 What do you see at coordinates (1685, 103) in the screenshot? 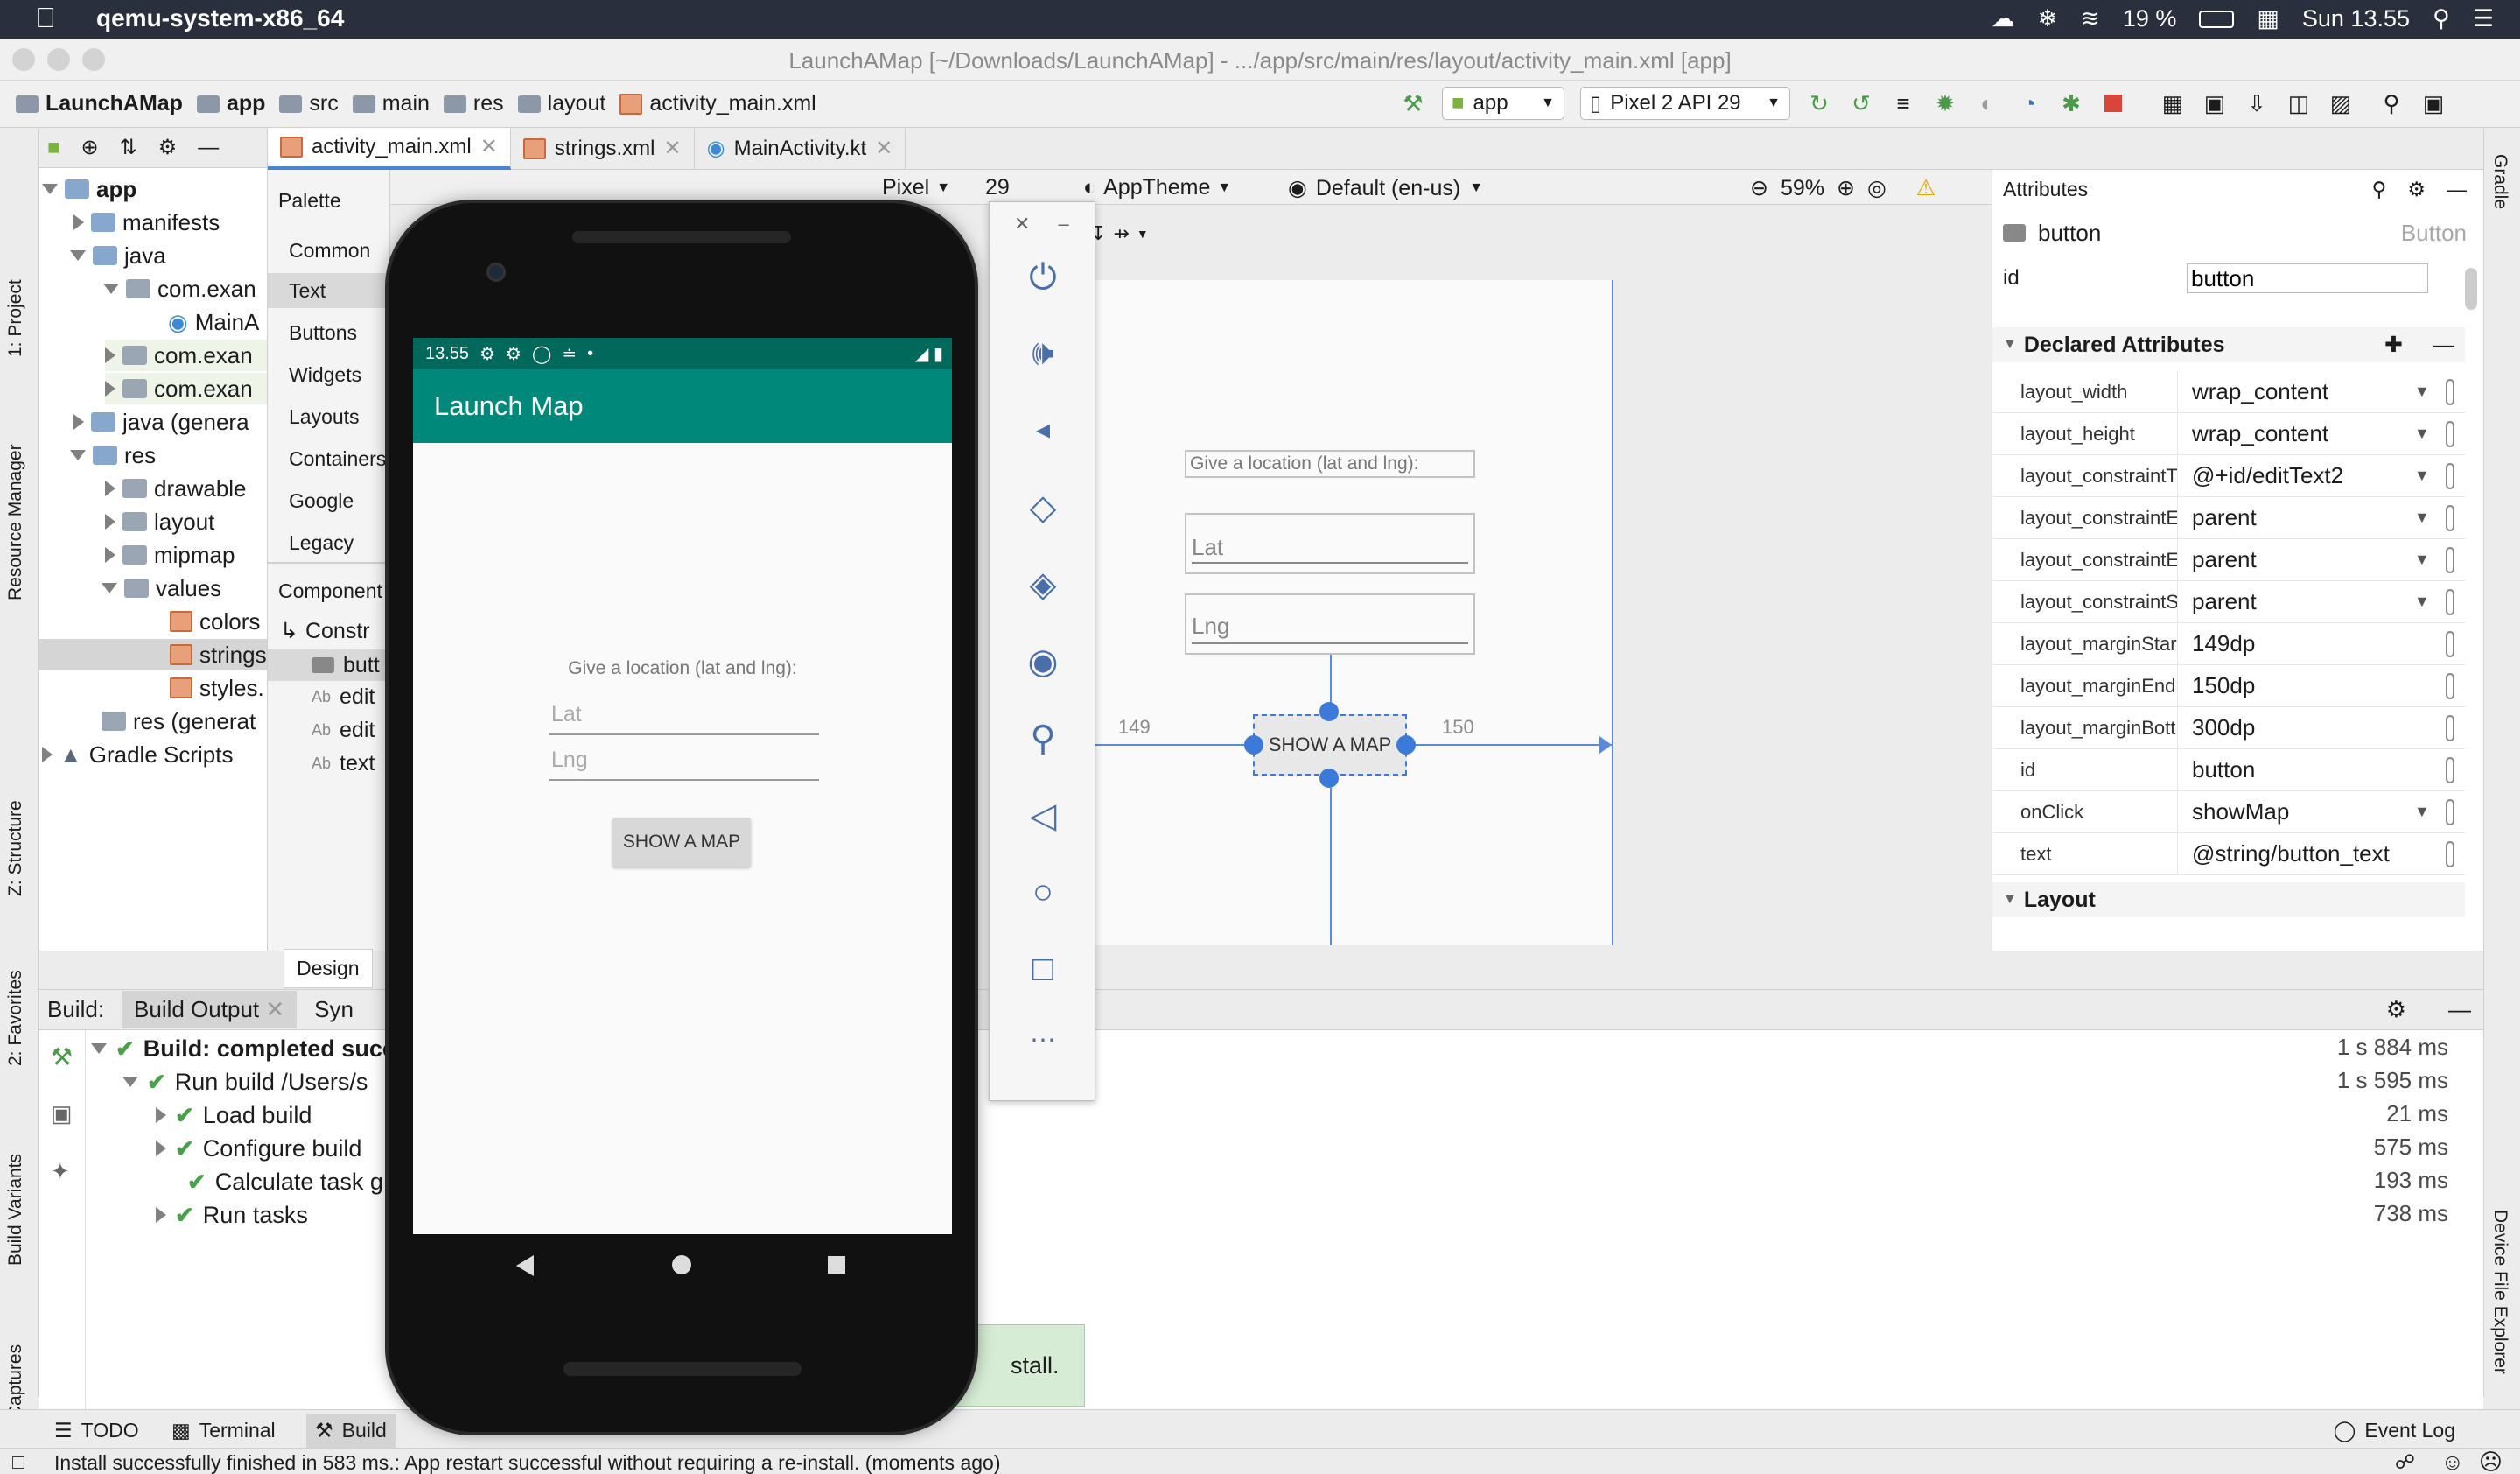
I see `device-select: ▯ Pixel 2 API 29 ▼` at bounding box center [1685, 103].